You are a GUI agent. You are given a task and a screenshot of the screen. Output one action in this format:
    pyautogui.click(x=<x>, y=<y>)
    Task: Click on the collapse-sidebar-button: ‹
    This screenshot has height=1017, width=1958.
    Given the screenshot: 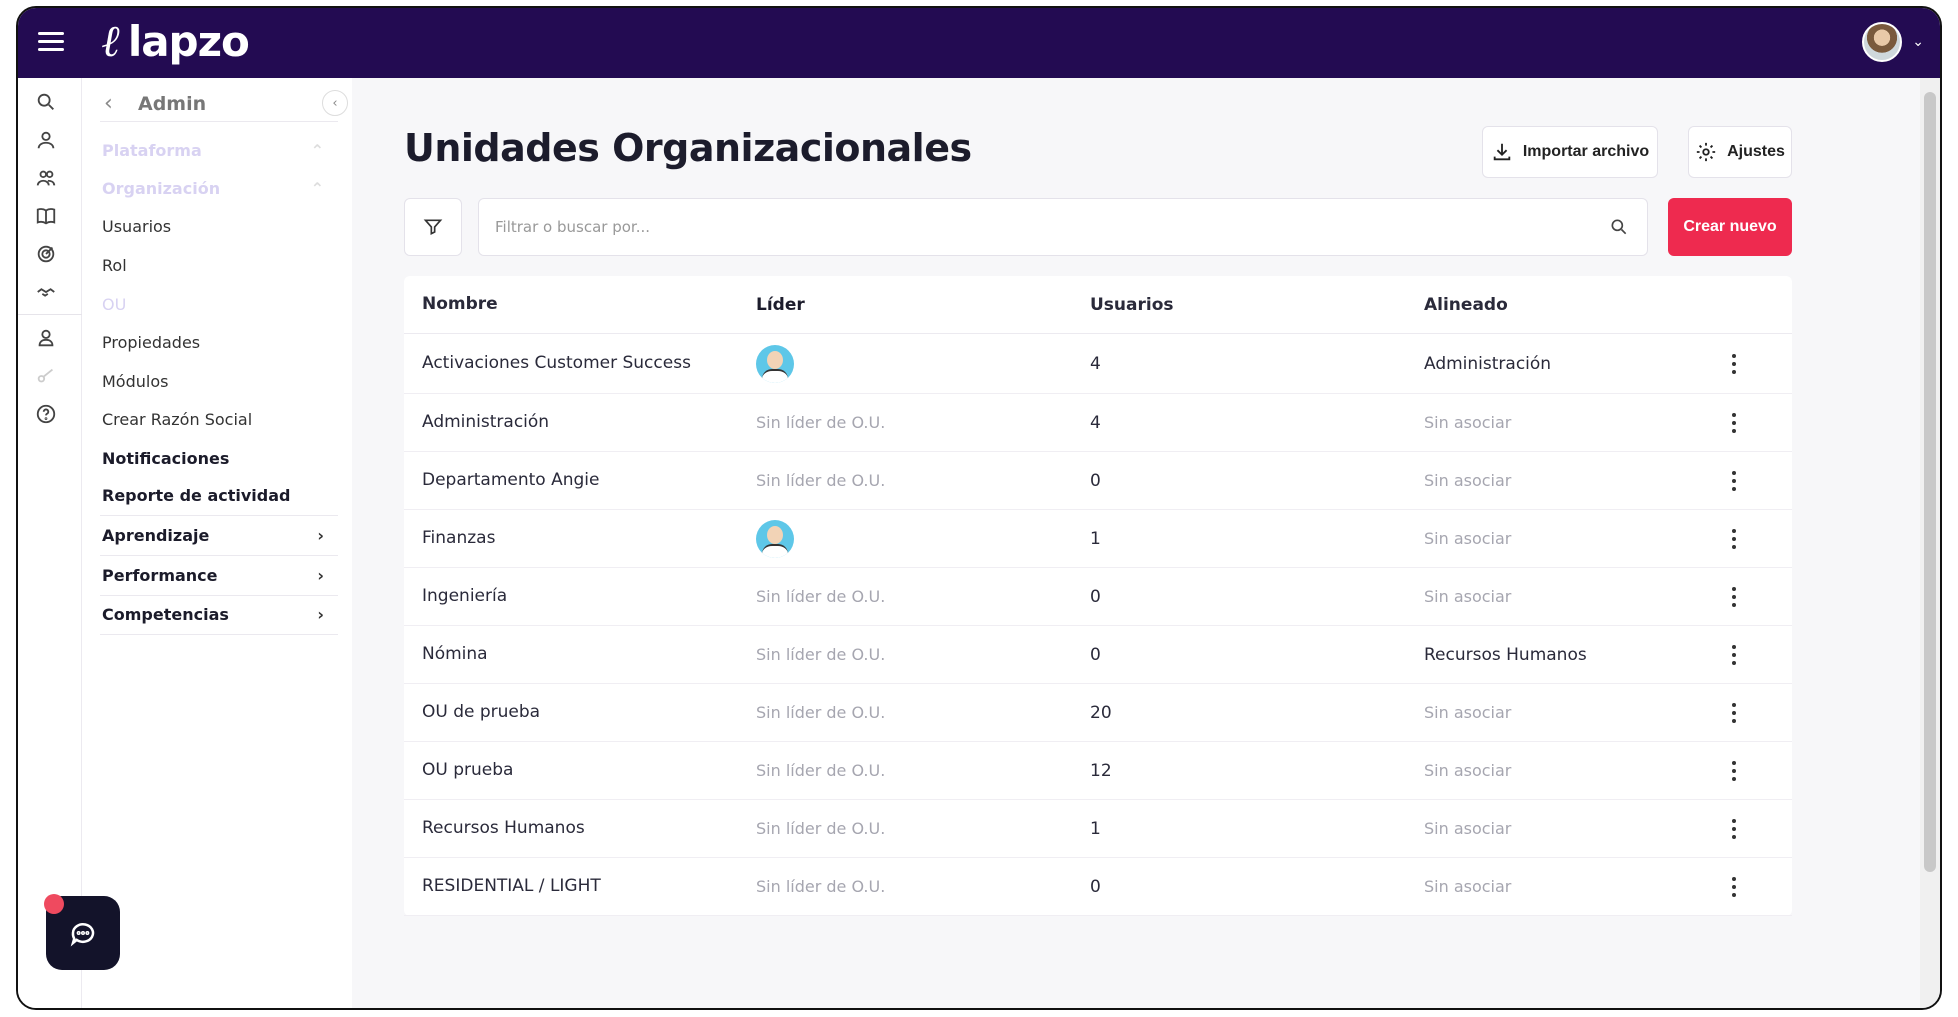 What is the action you would take?
    pyautogui.click(x=335, y=103)
    